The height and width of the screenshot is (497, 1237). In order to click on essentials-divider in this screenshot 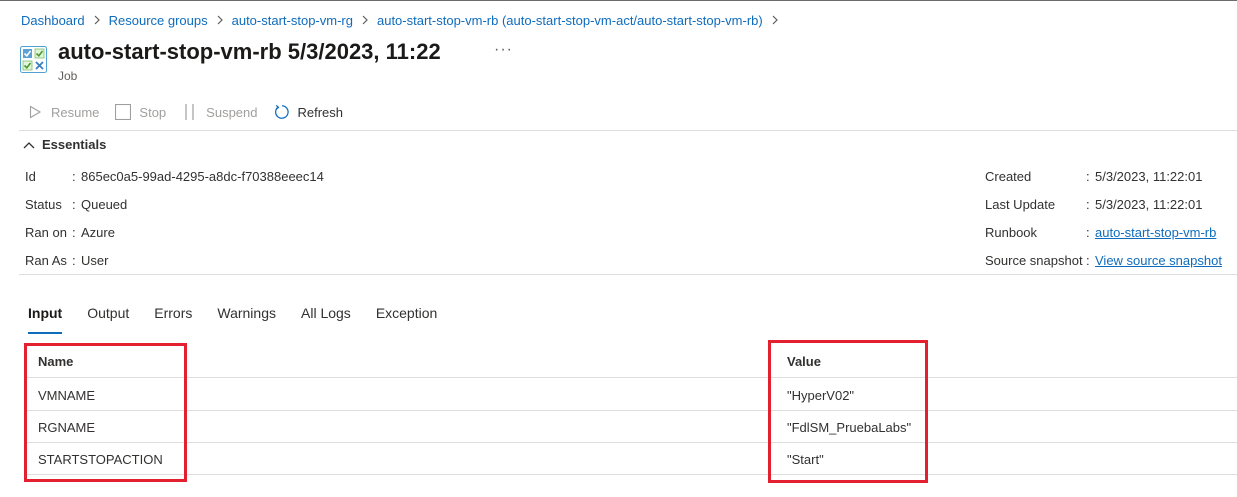, I will do `click(628, 274)`.